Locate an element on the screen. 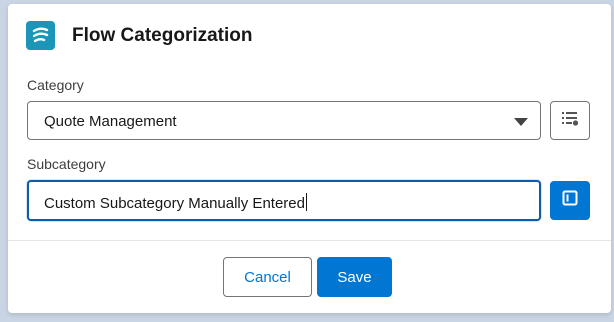 The width and height of the screenshot is (614, 322). category-label: Category is located at coordinates (55, 85).